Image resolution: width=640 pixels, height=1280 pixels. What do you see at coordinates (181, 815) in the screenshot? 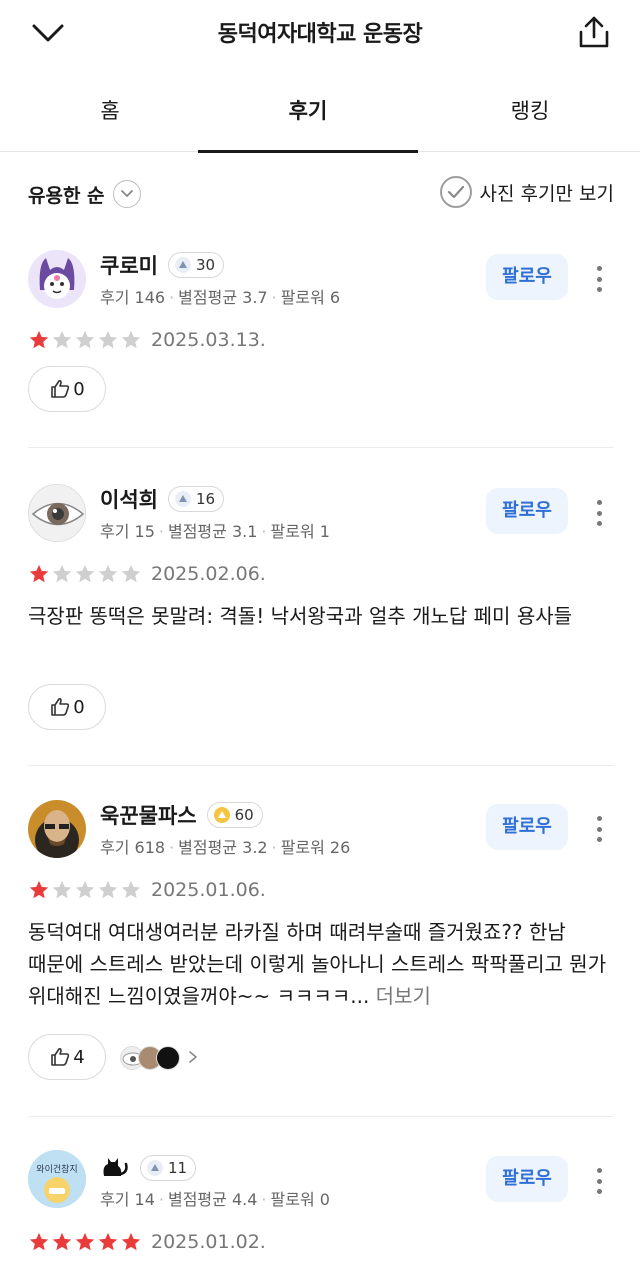
I see `user-name: 욱꾼물파스 60` at bounding box center [181, 815].